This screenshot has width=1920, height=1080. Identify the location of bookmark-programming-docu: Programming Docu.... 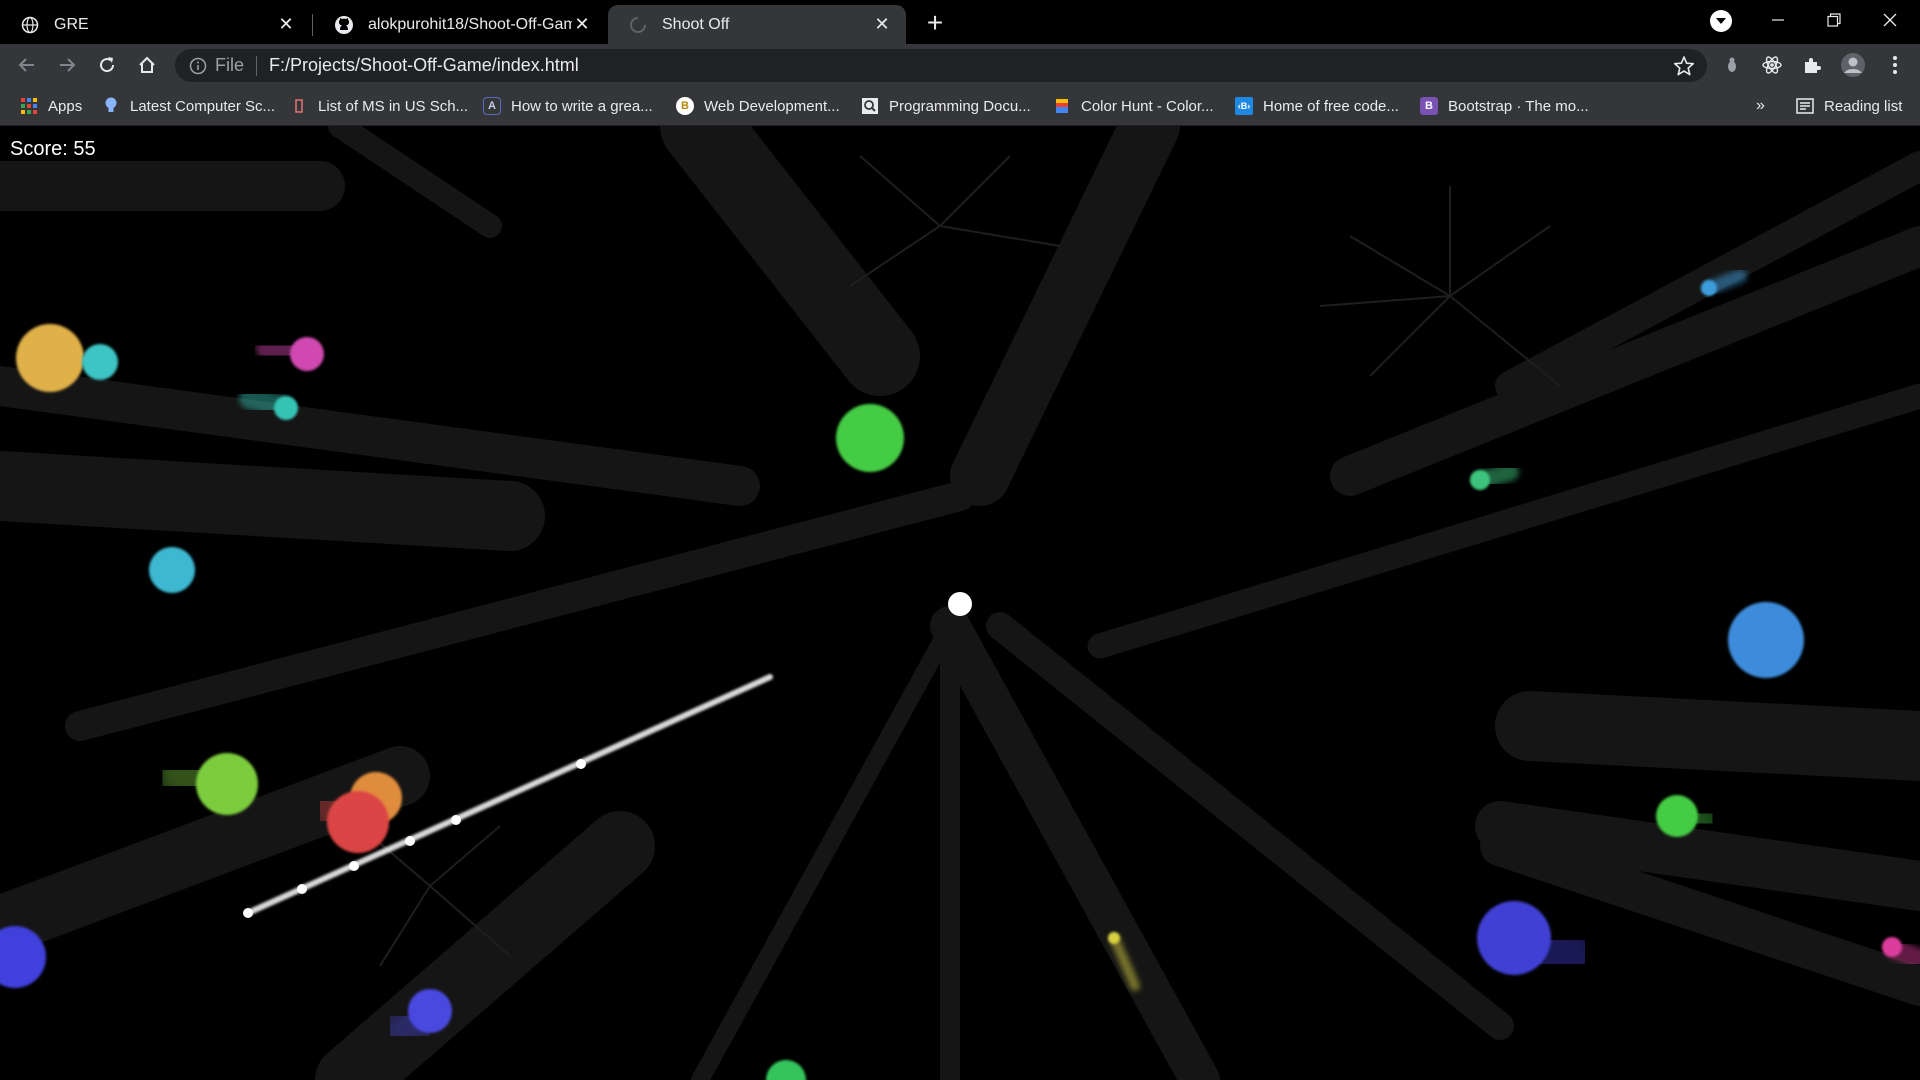
(946, 106).